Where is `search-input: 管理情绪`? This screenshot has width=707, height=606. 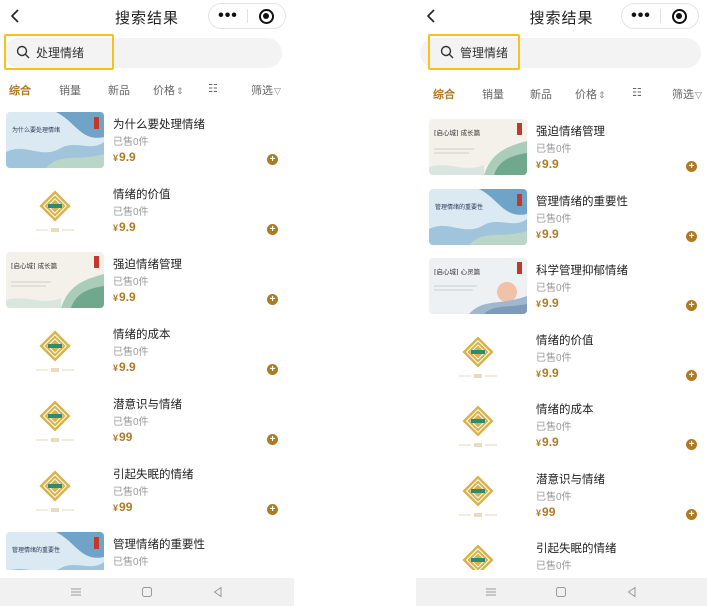
search-input: 管理情绪 is located at coordinates (474, 52).